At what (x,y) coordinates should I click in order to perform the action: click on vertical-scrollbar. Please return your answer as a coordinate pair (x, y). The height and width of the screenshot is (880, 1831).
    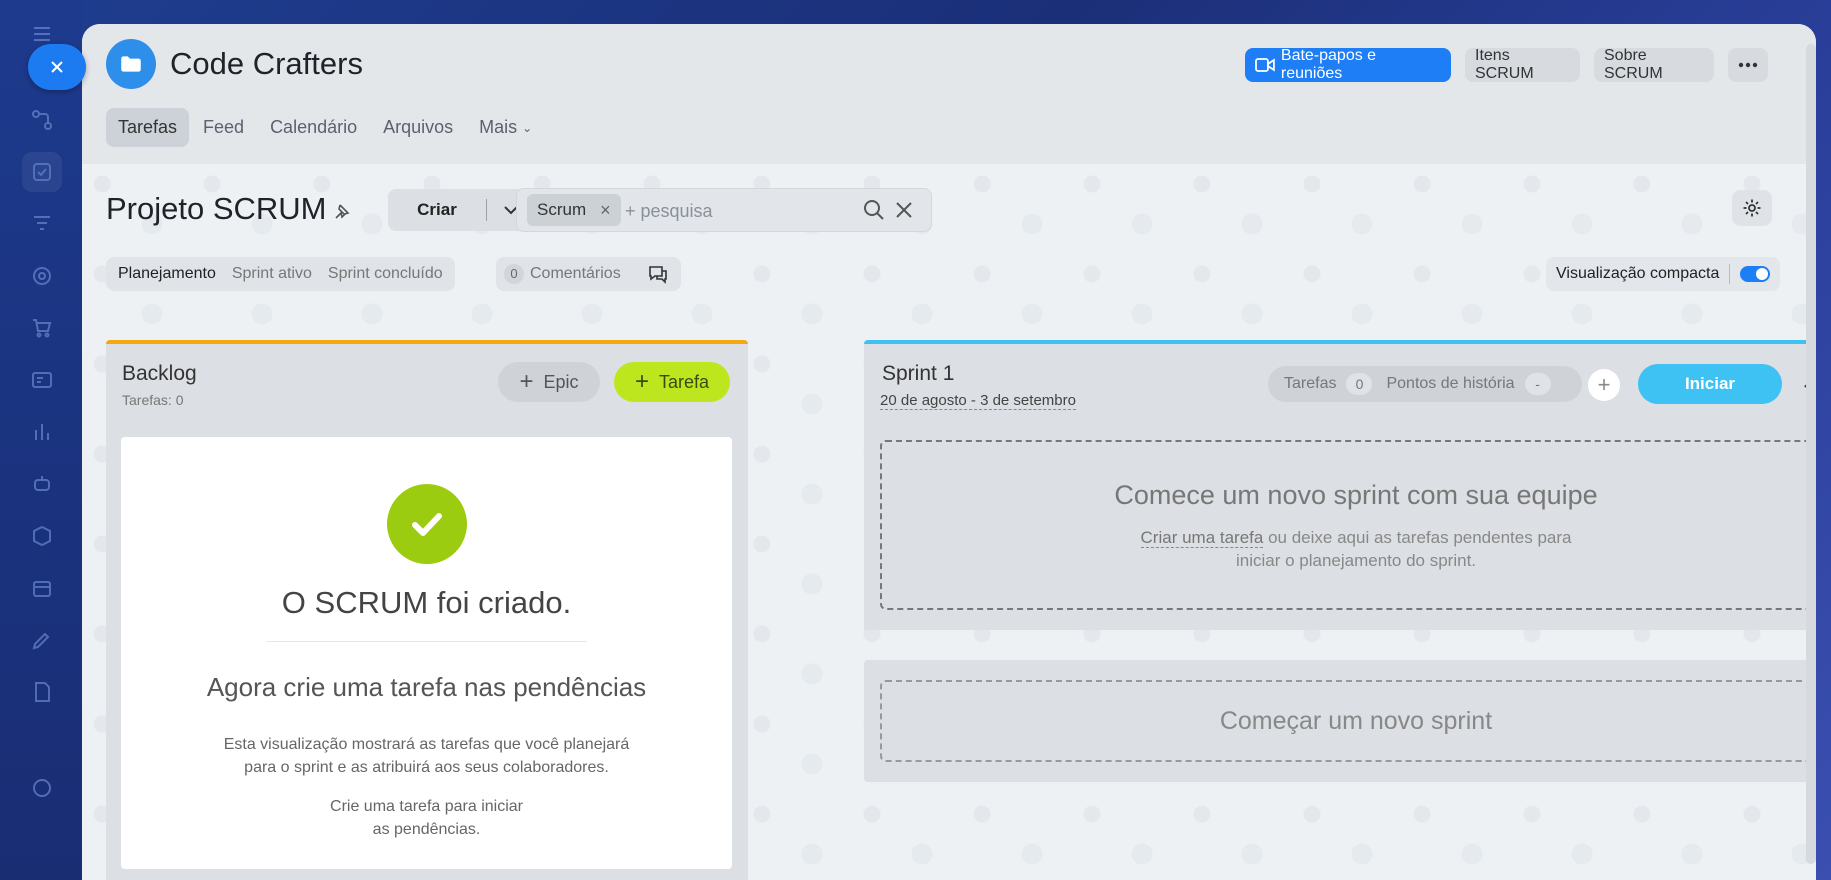
    Looking at the image, I should click on (1811, 454).